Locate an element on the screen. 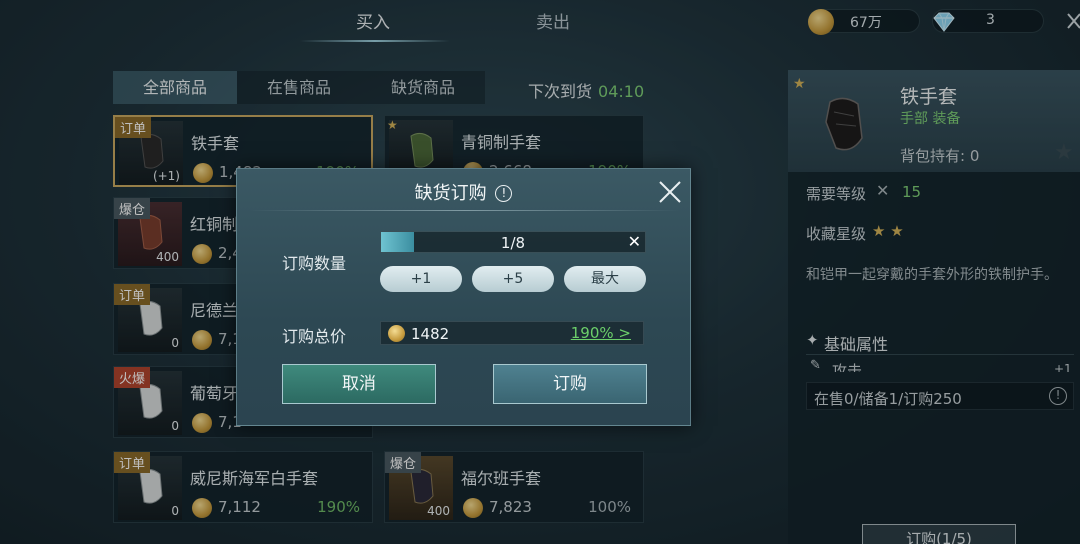 The height and width of the screenshot is (544, 1080). plus-five-button: +5 is located at coordinates (513, 279).